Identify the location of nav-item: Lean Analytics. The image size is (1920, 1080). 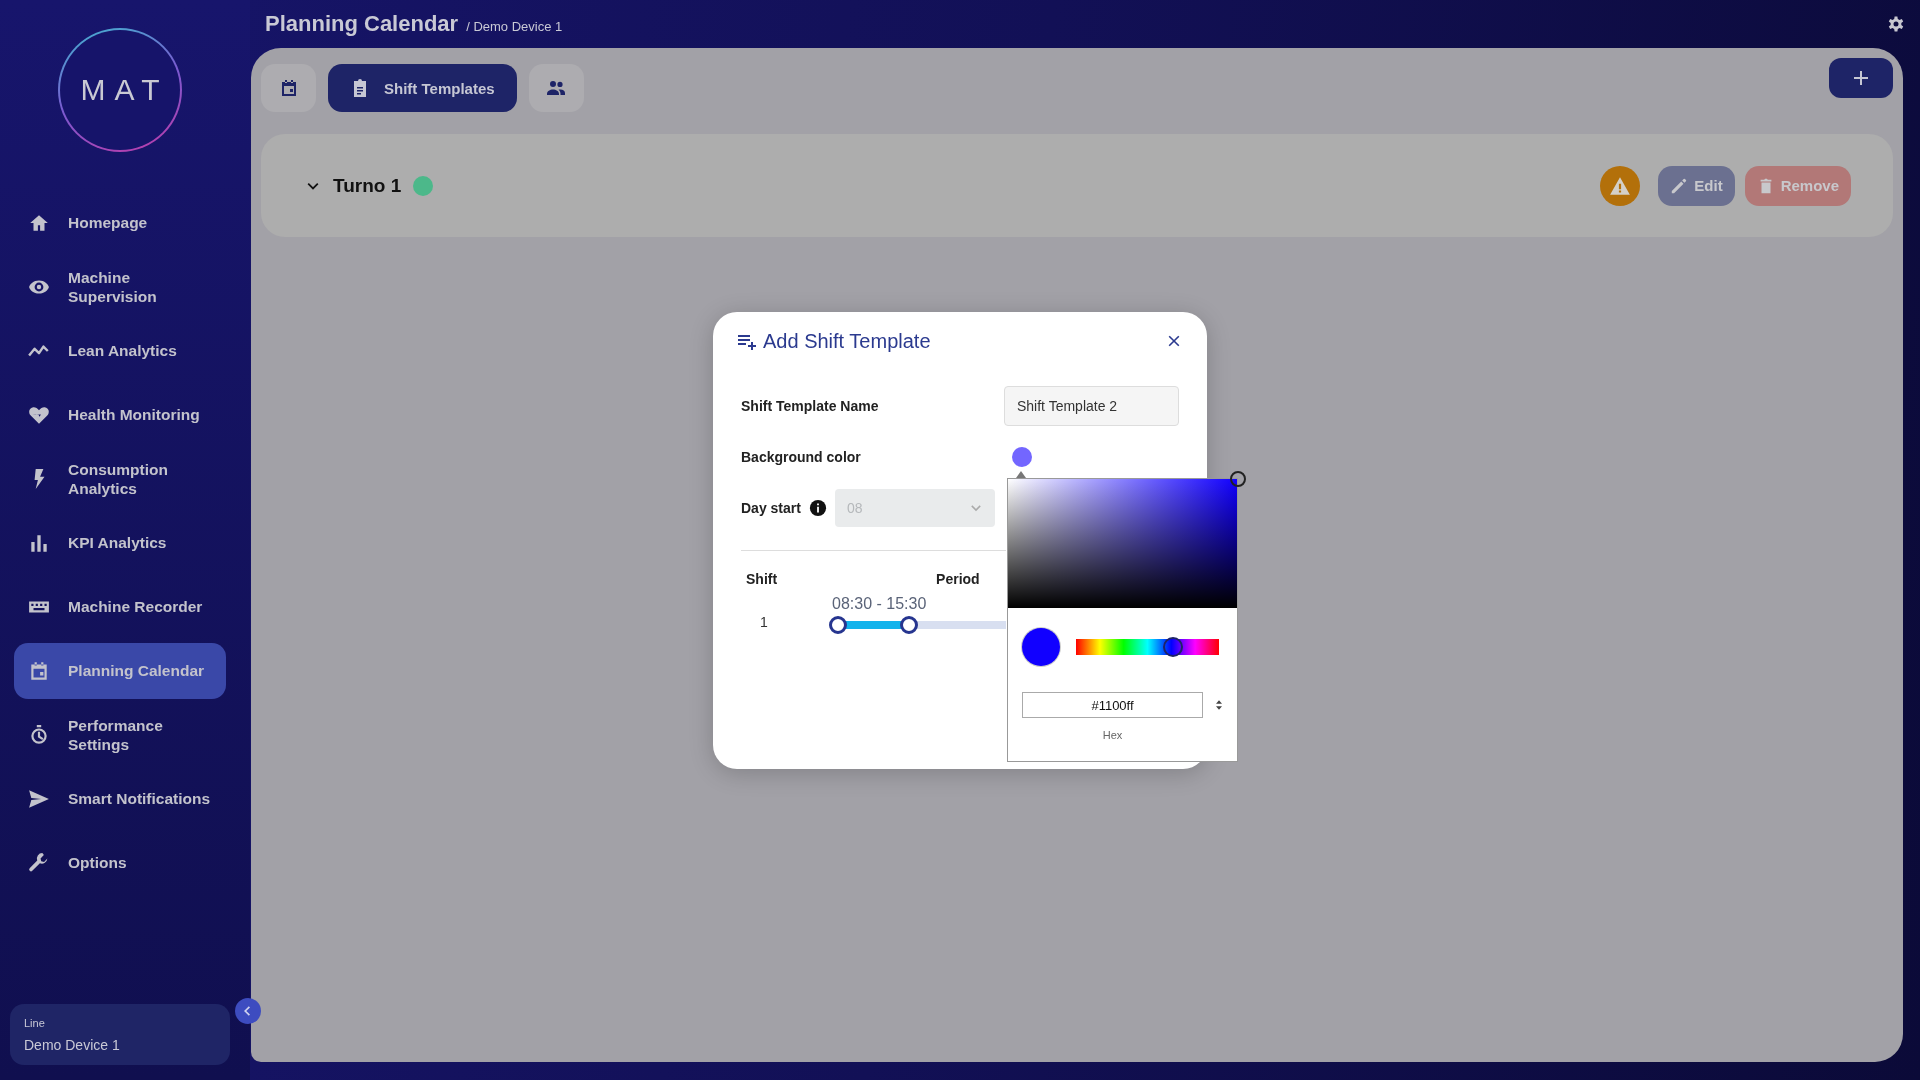
(120, 351).